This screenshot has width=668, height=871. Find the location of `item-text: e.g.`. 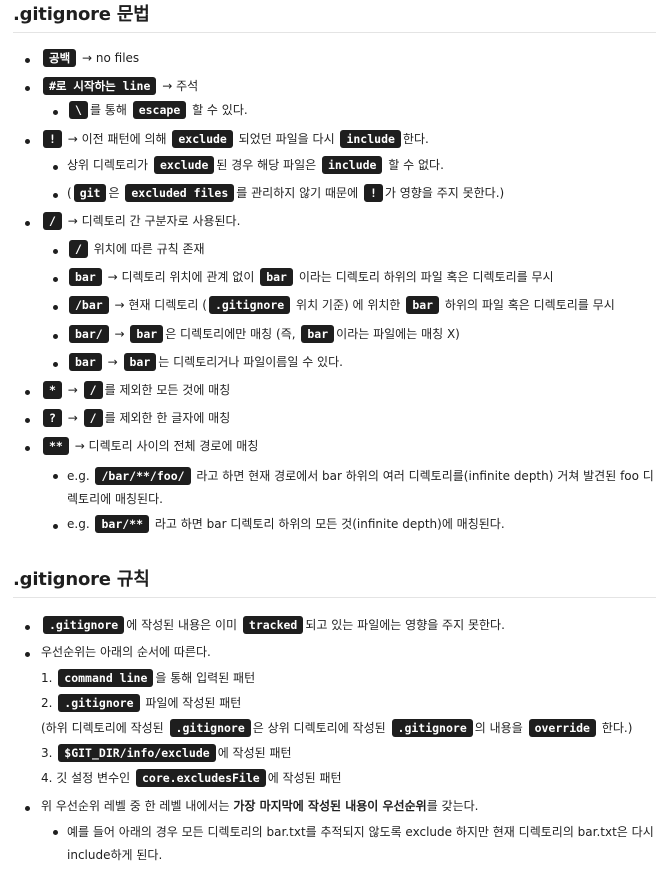

item-text: e.g. is located at coordinates (78, 524).